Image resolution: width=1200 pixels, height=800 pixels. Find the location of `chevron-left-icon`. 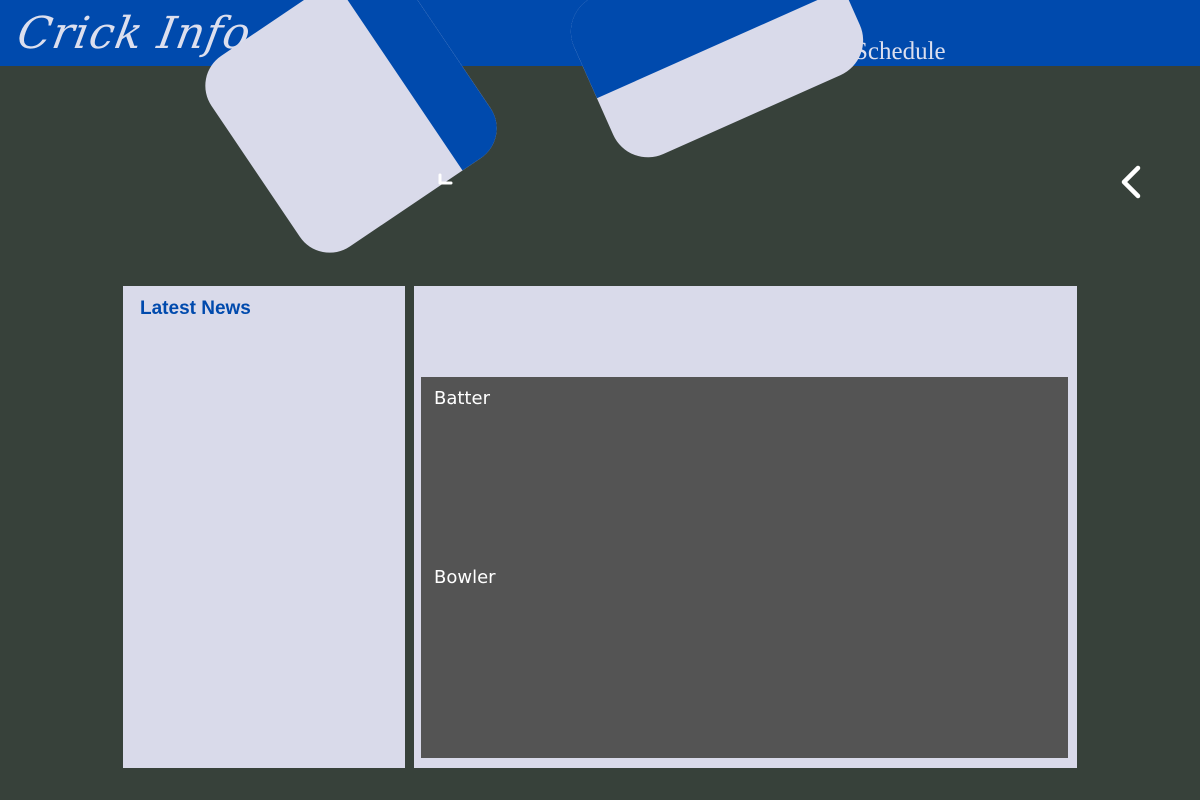

chevron-left-icon is located at coordinates (1132, 182).